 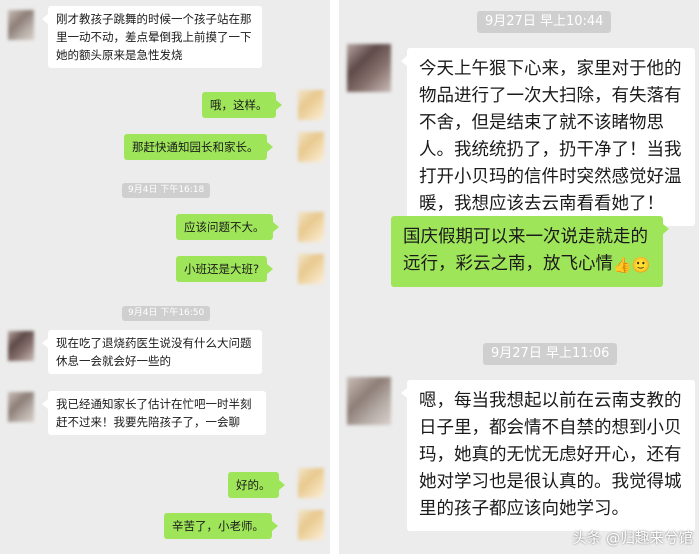 I want to click on watermark: 头条 @归趣来兮馆, so click(x=632, y=539).